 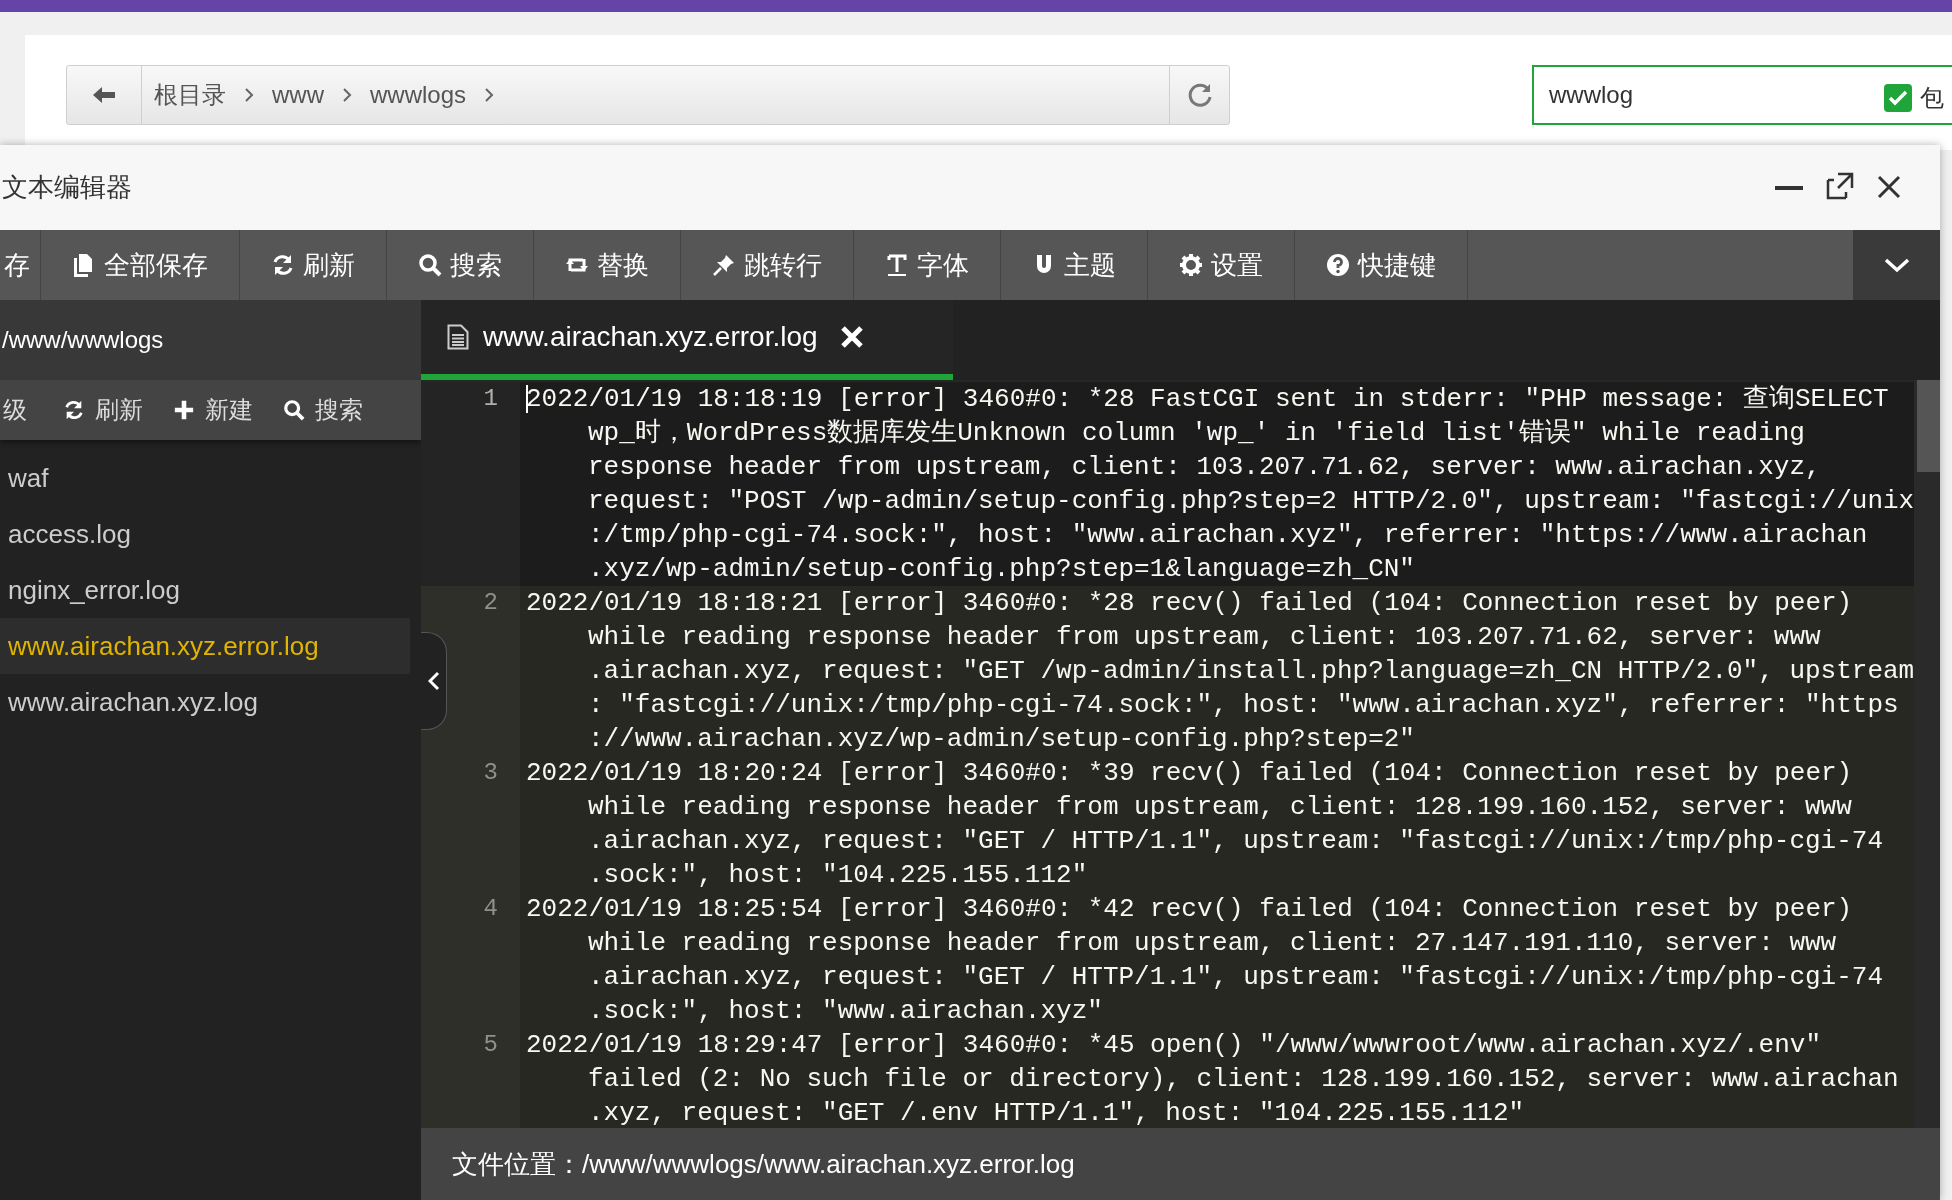 What do you see at coordinates (298, 95) in the screenshot?
I see `breadcrumb-link: www` at bounding box center [298, 95].